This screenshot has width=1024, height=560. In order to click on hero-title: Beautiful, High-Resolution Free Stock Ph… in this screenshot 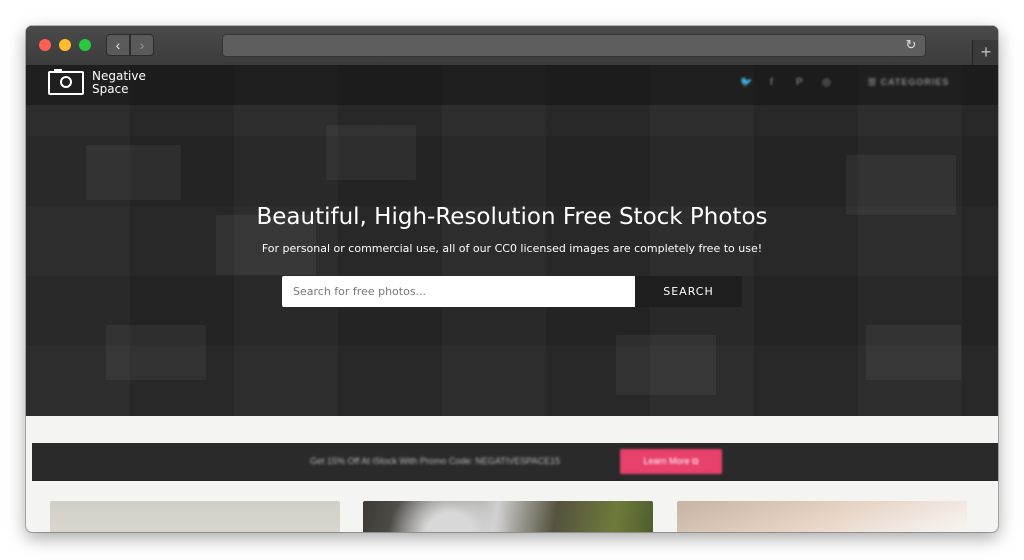, I will do `click(512, 217)`.